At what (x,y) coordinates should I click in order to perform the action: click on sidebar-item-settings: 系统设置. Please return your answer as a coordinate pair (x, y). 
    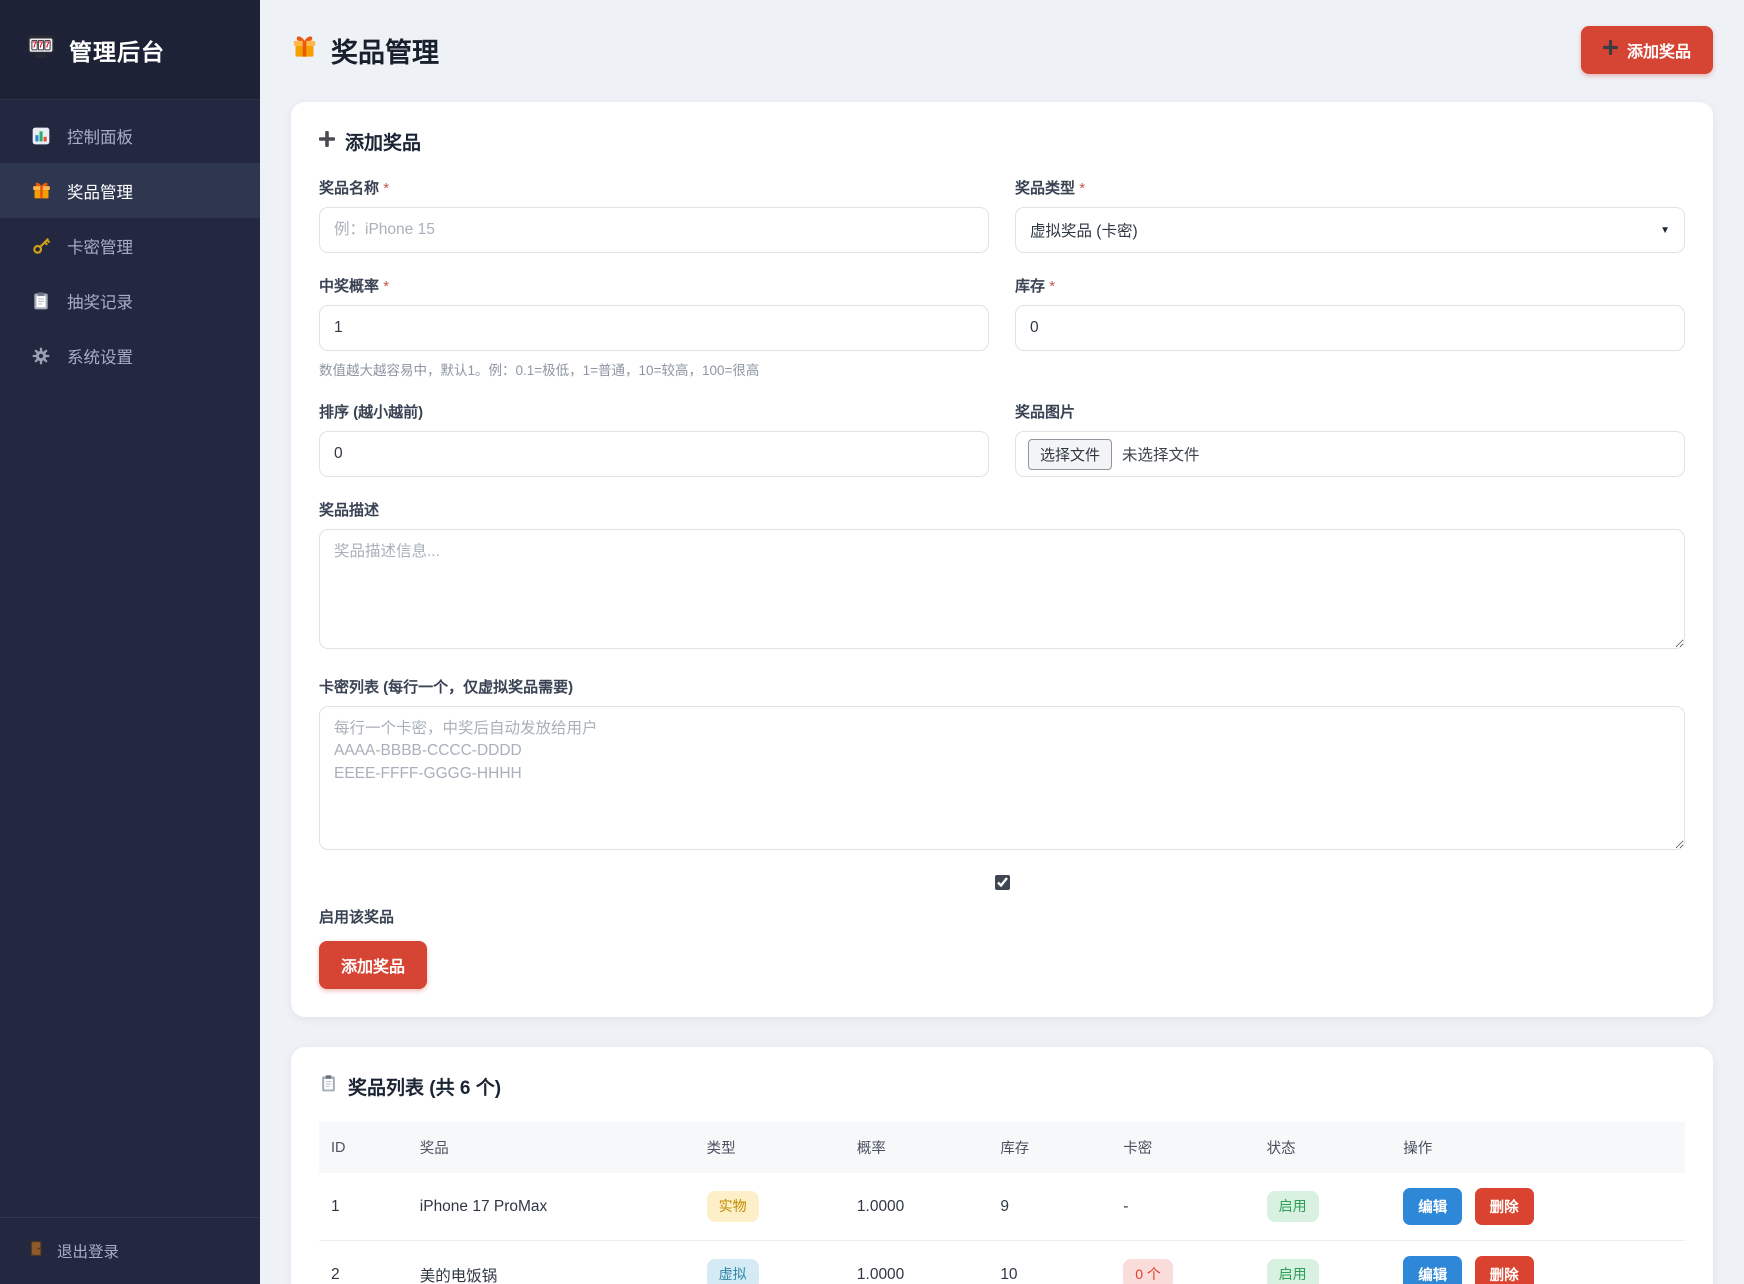
    Looking at the image, I should click on (130, 355).